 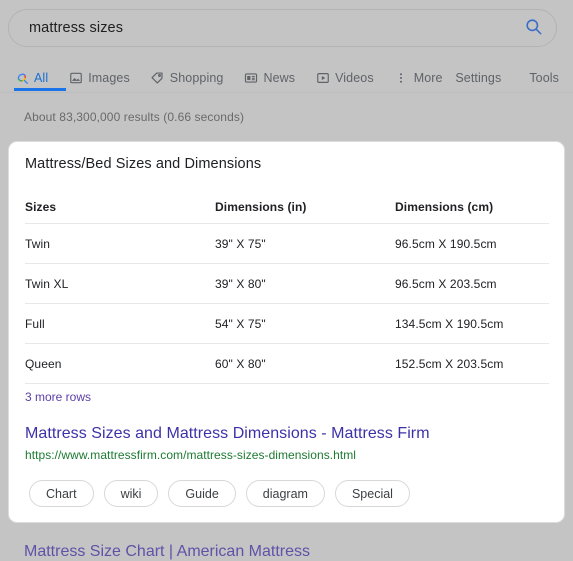 What do you see at coordinates (41, 78) in the screenshot?
I see `tab-all-label: All` at bounding box center [41, 78].